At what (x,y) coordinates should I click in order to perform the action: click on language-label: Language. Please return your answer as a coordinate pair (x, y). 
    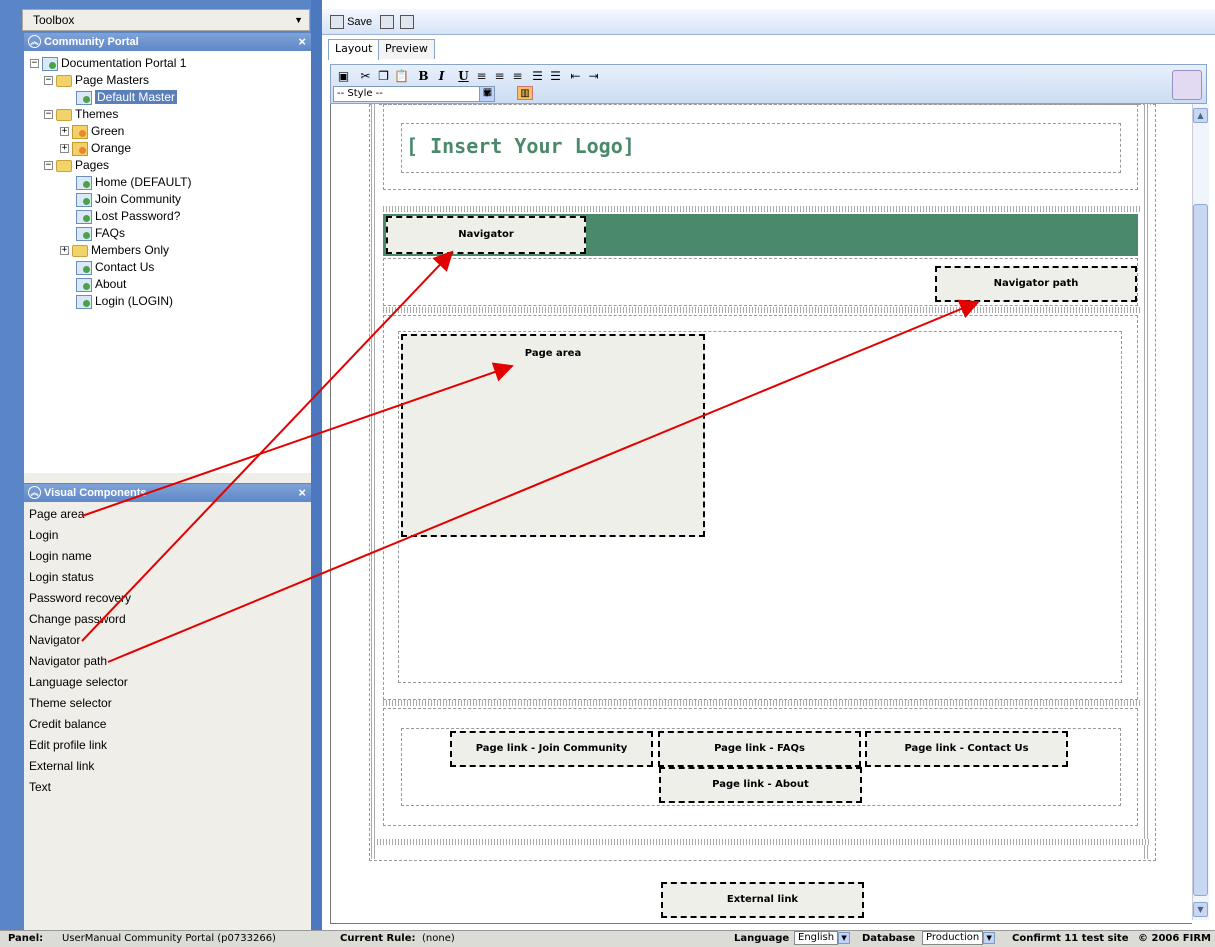
    Looking at the image, I should click on (762, 938).